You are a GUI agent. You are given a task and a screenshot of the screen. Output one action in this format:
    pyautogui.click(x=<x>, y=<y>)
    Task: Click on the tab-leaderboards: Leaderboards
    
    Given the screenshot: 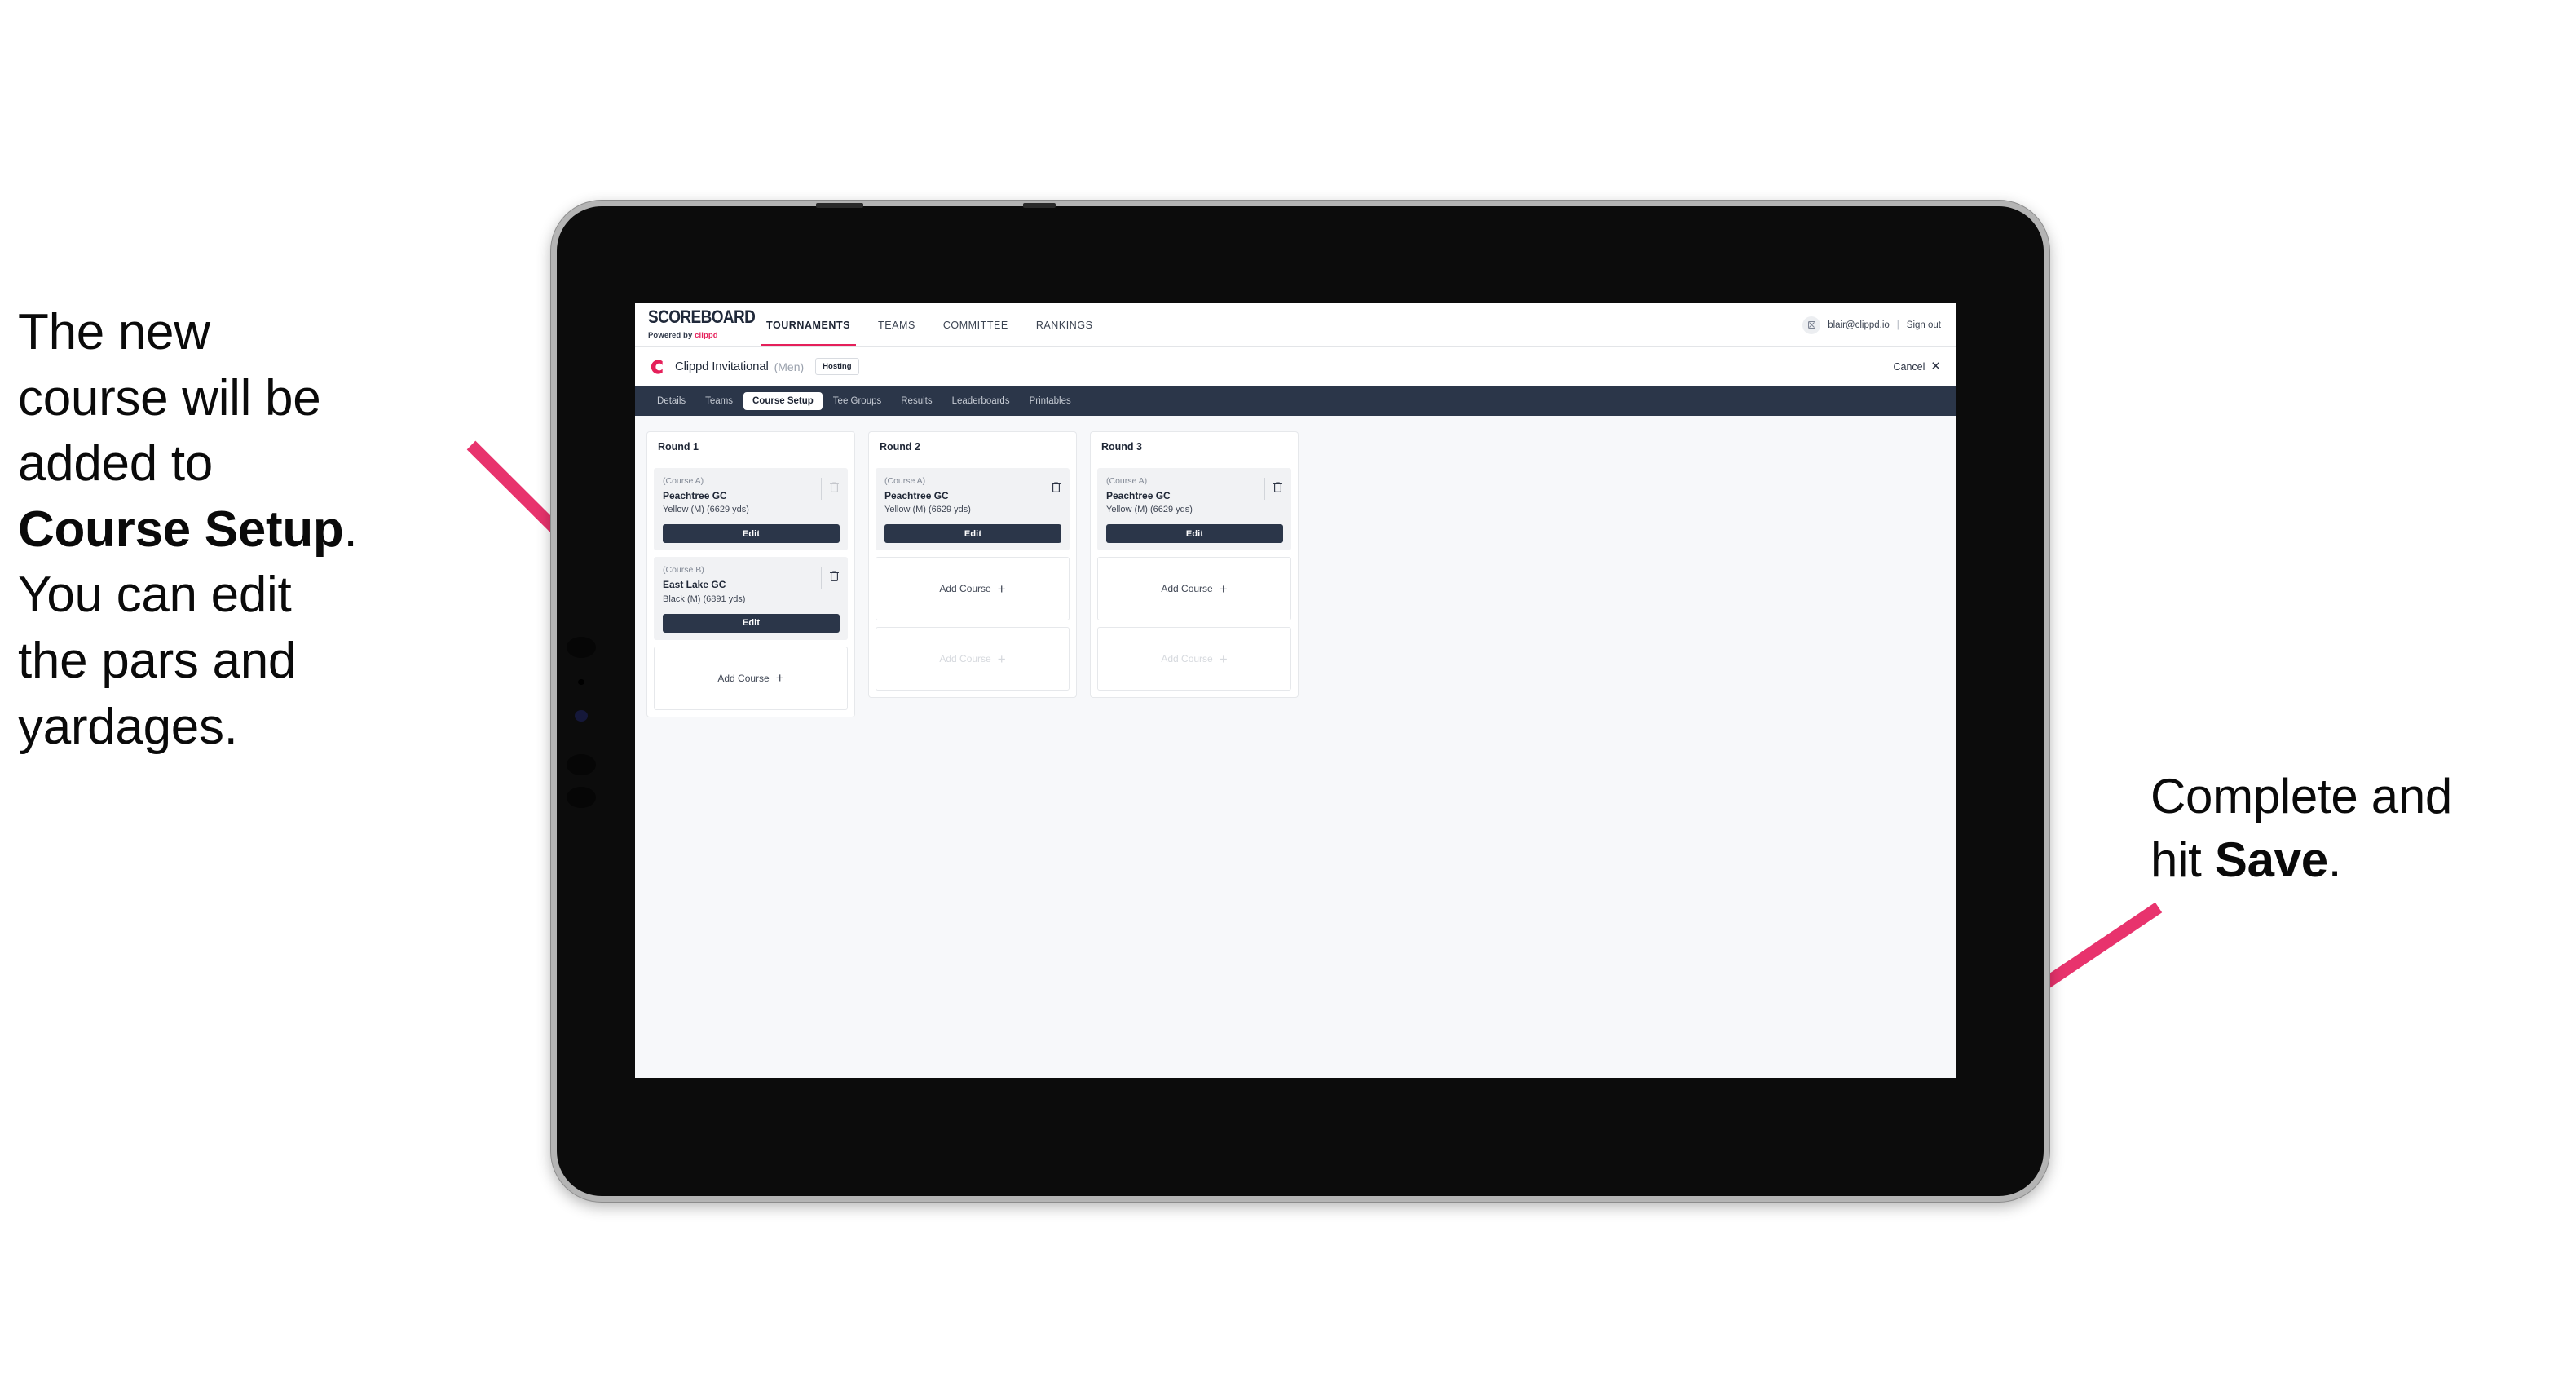 What is the action you would take?
    pyautogui.click(x=981, y=401)
    